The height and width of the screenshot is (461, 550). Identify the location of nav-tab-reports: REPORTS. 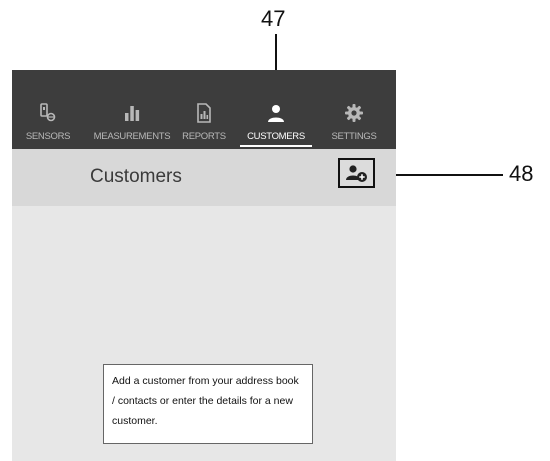
(204, 109).